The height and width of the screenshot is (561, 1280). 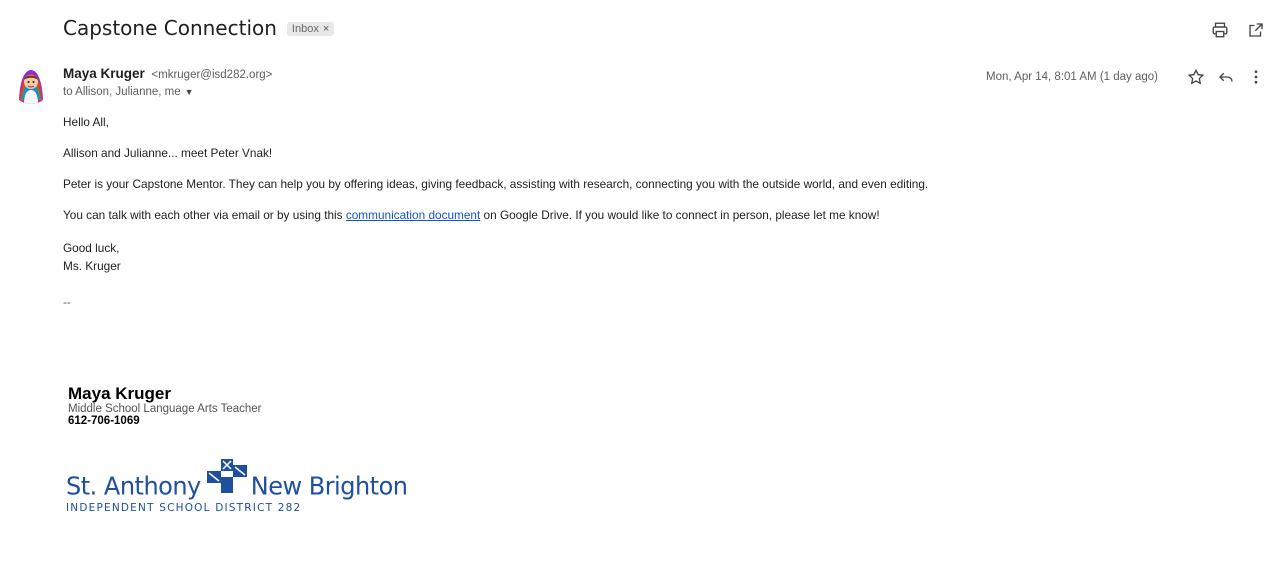 What do you see at coordinates (31, 84) in the screenshot?
I see `sender-avatar` at bounding box center [31, 84].